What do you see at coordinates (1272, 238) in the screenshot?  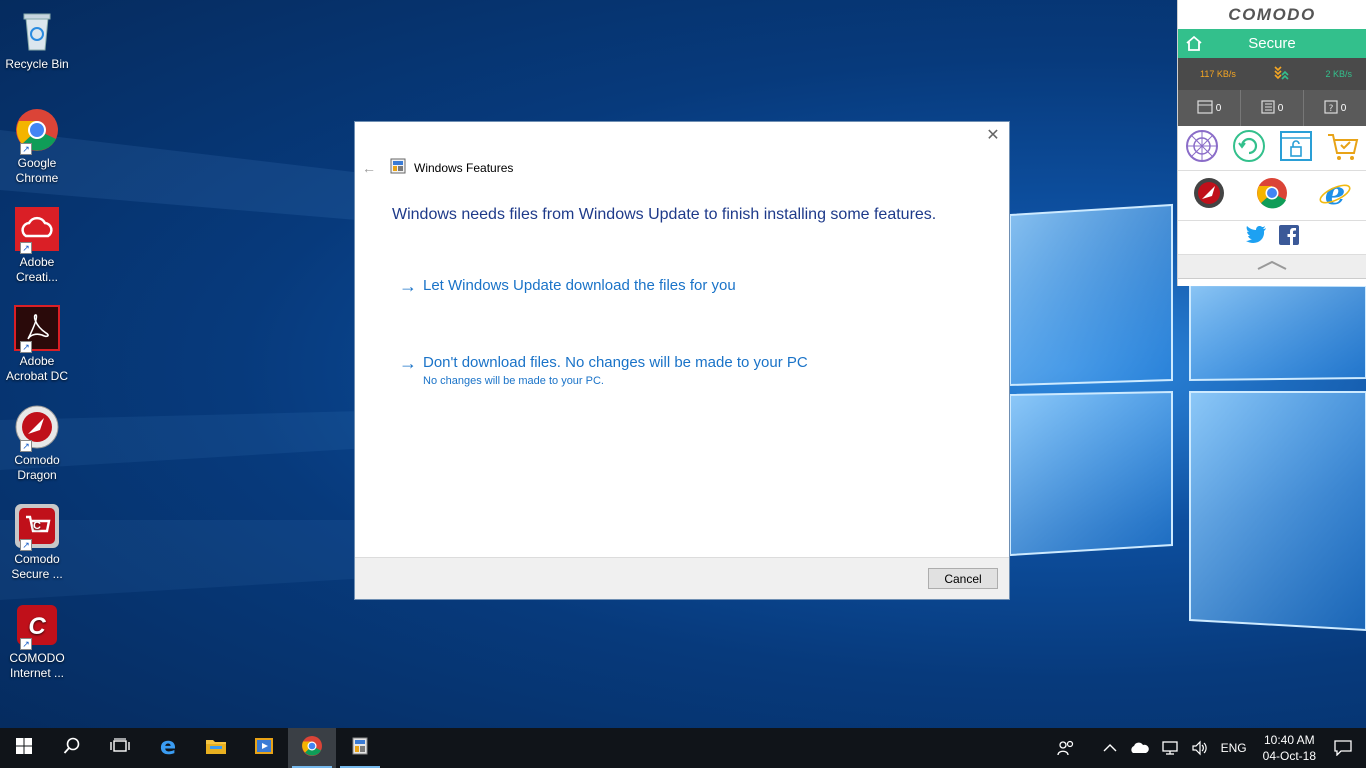 I see `widget-social-row` at bounding box center [1272, 238].